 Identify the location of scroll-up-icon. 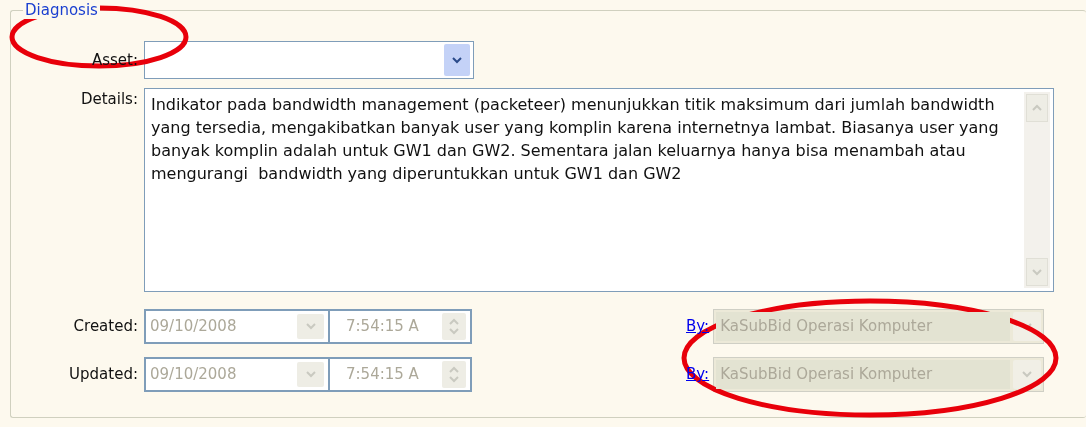
(1037, 108).